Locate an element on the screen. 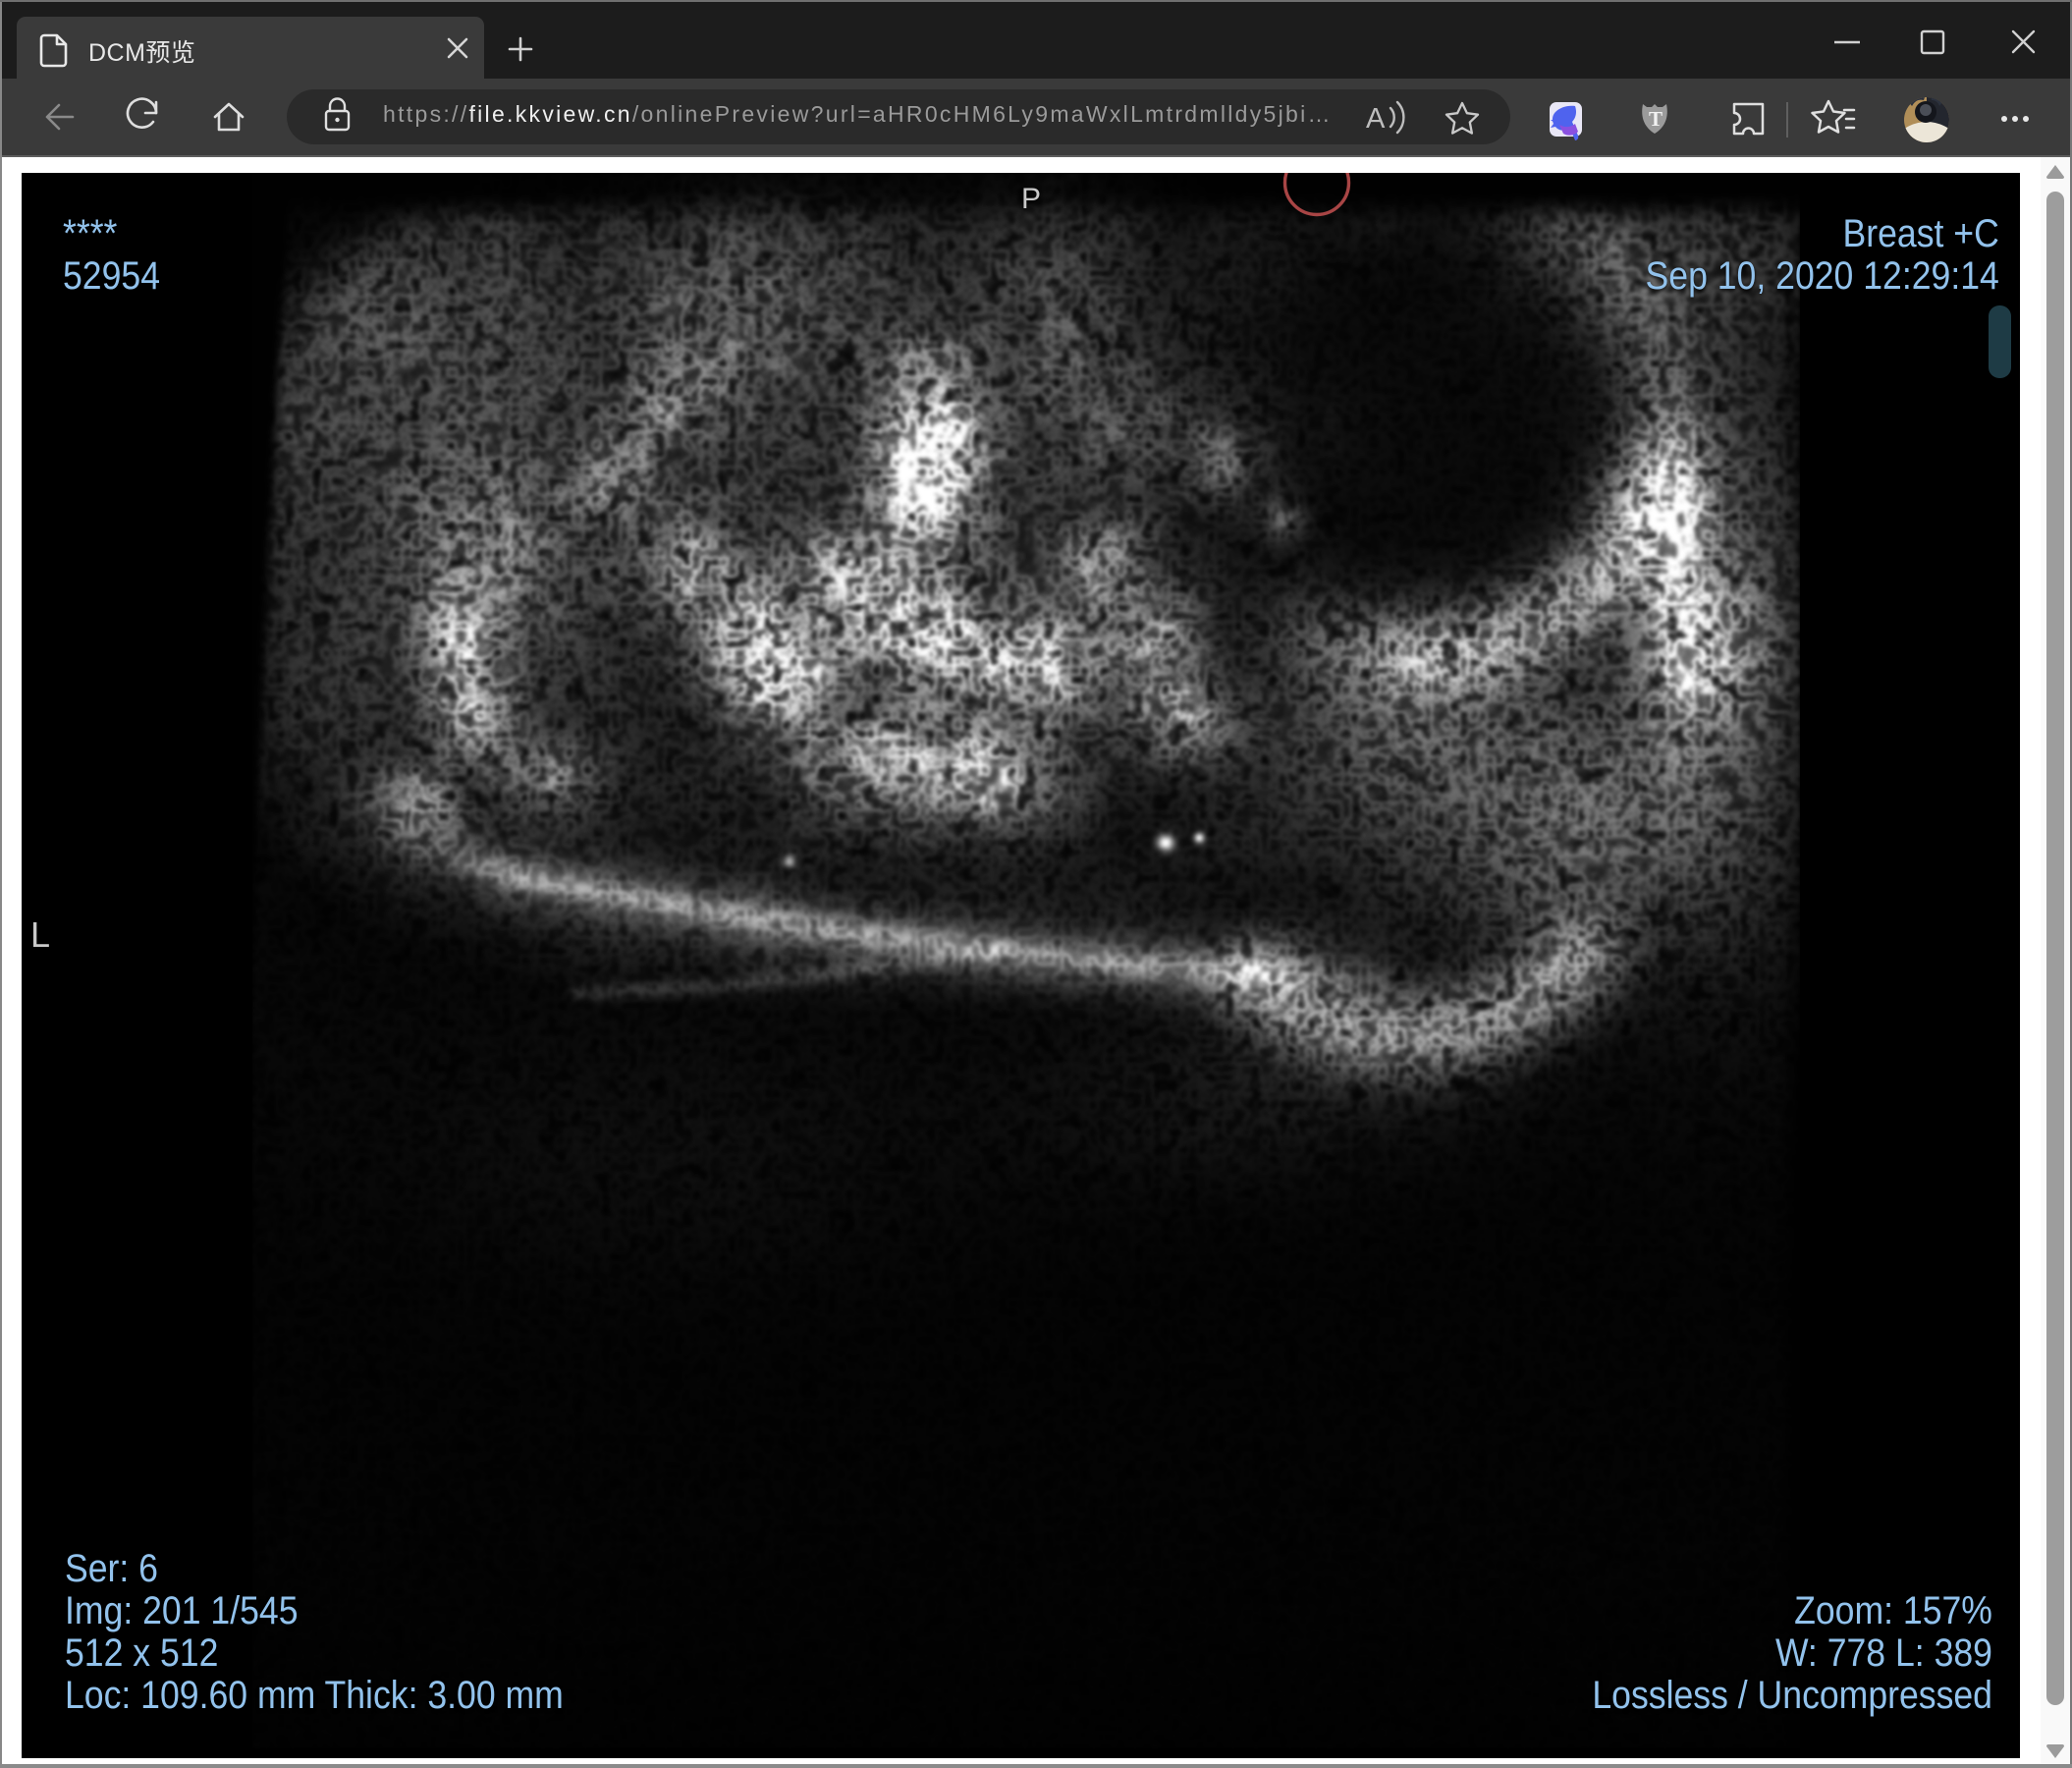  svg-text: A is located at coordinates (1376, 119).